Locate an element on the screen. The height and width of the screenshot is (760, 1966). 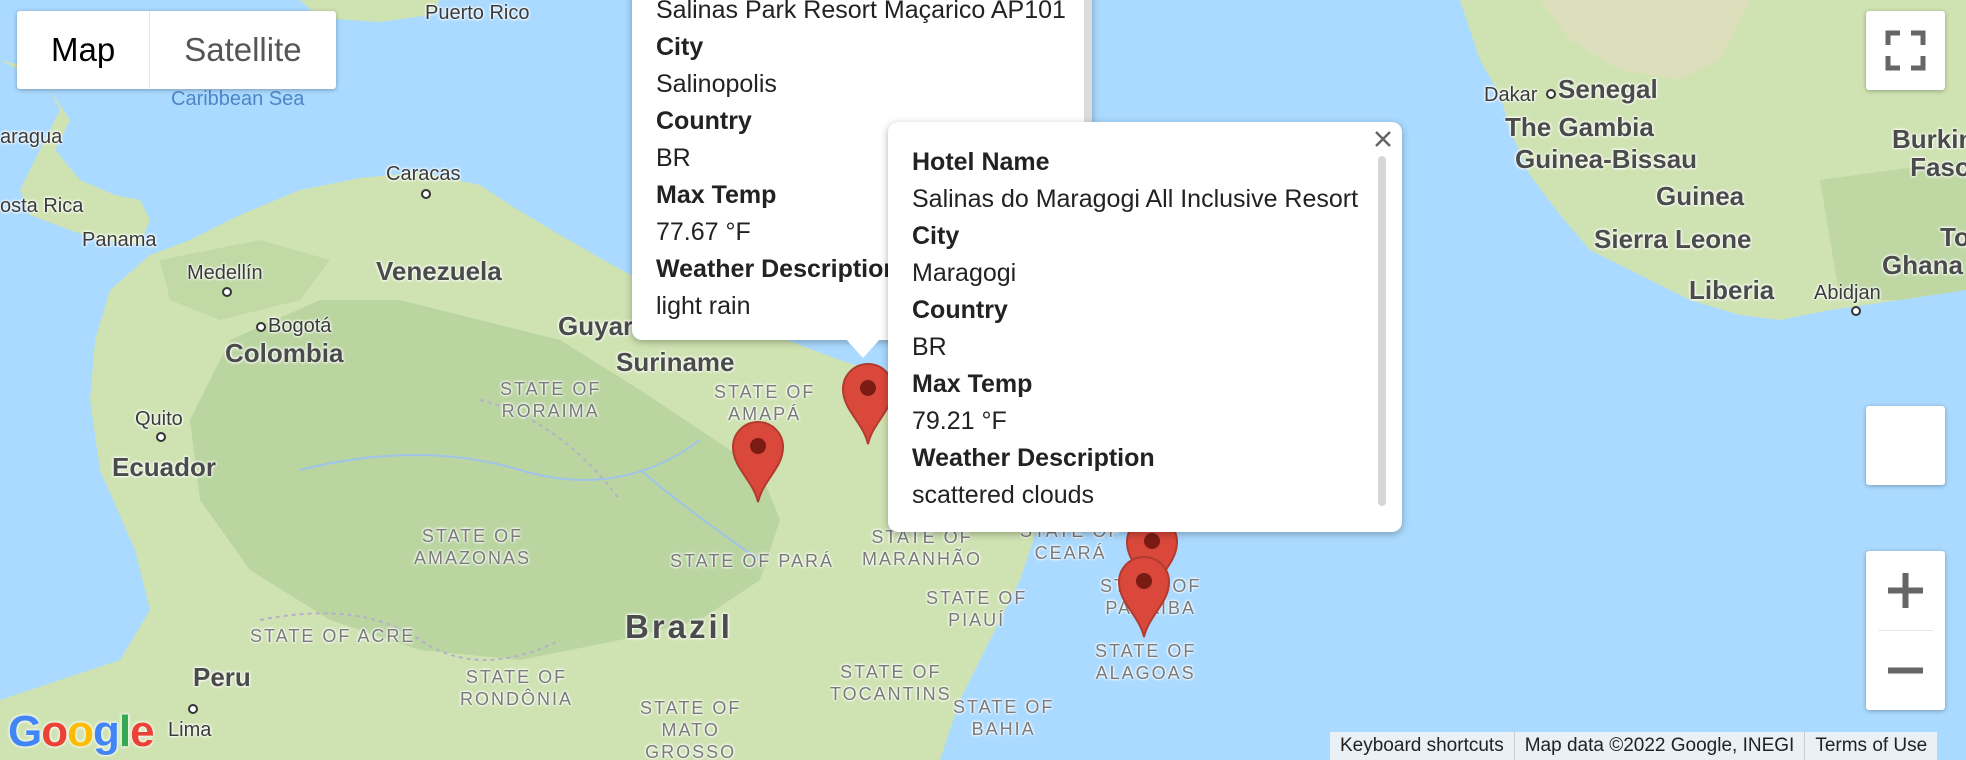
label-costa-rica: osta Rica is located at coordinates (42, 206).